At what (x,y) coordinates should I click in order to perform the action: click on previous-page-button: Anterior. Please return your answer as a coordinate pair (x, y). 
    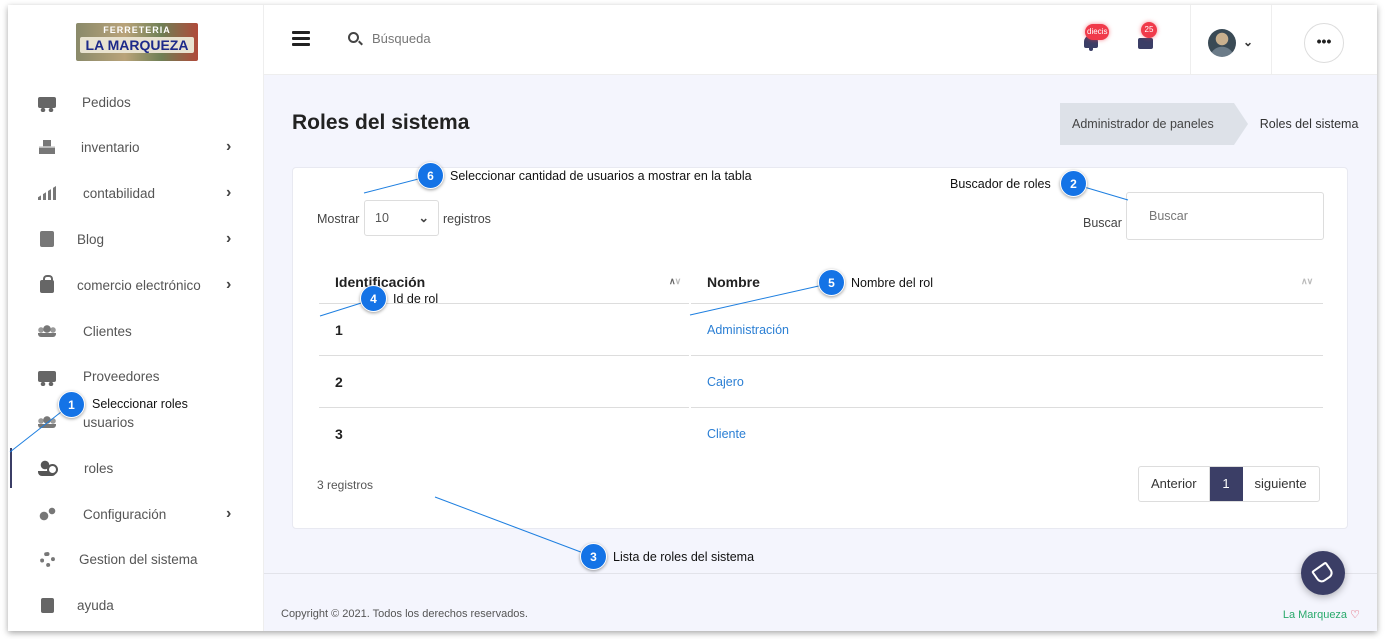
    Looking at the image, I should click on (1174, 484).